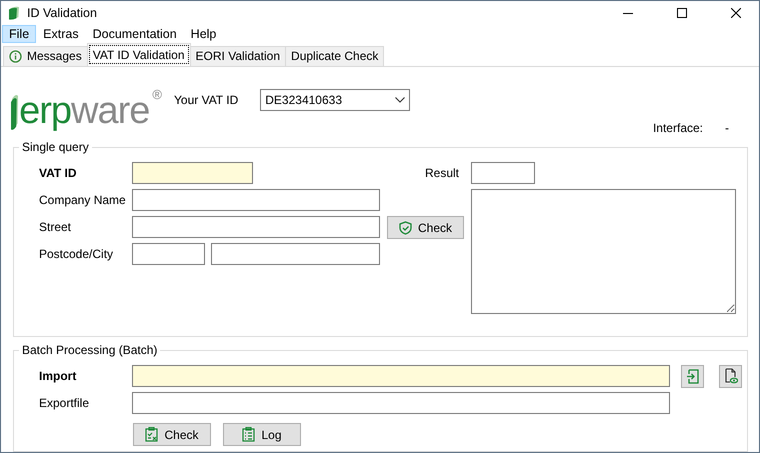  What do you see at coordinates (335, 99) in the screenshot?
I see `vat-id-dropdown: DE323410633` at bounding box center [335, 99].